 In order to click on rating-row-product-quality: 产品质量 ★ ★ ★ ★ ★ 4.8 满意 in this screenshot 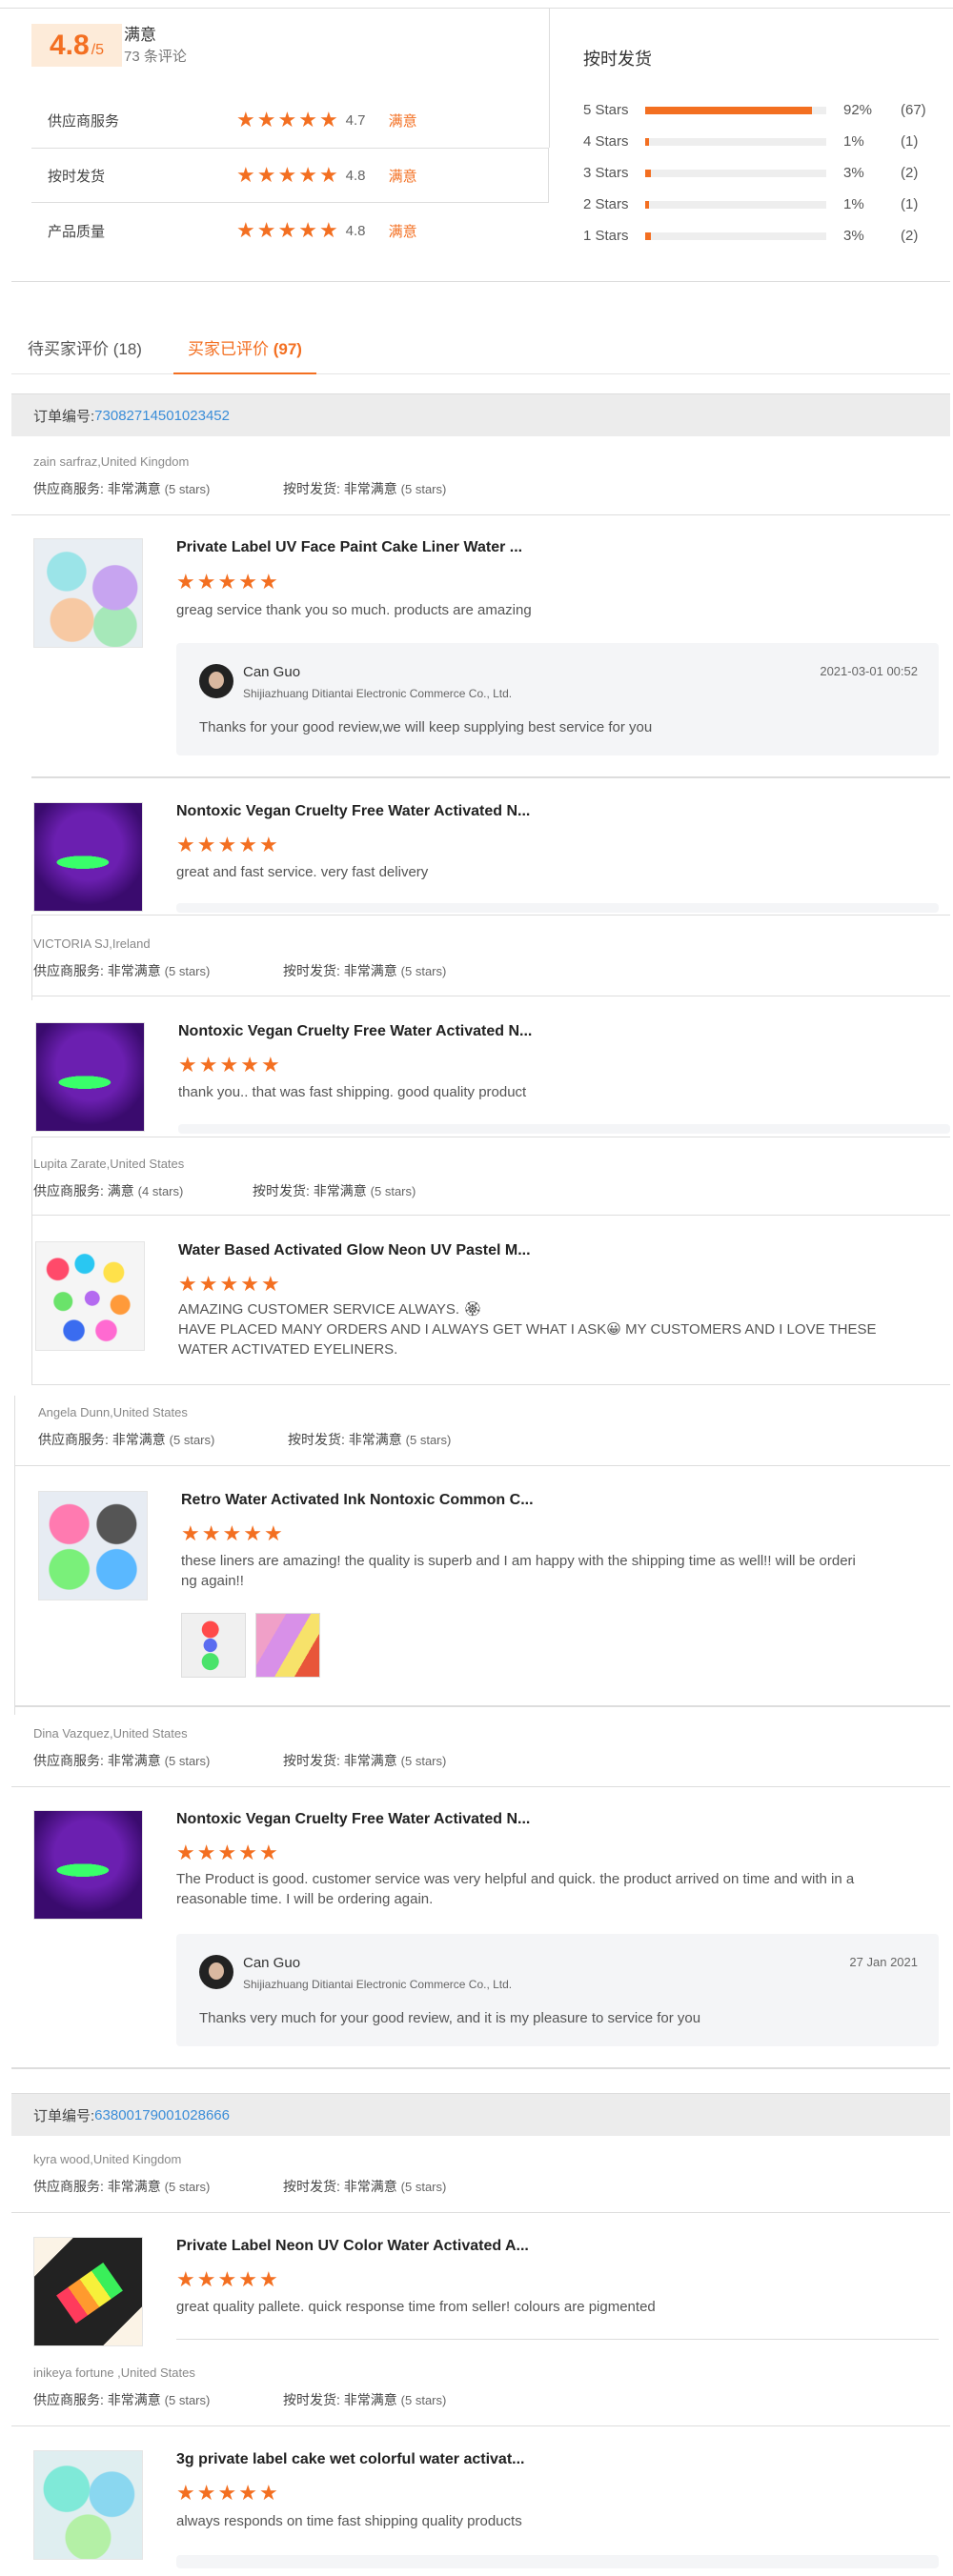, I will do `click(290, 231)`.